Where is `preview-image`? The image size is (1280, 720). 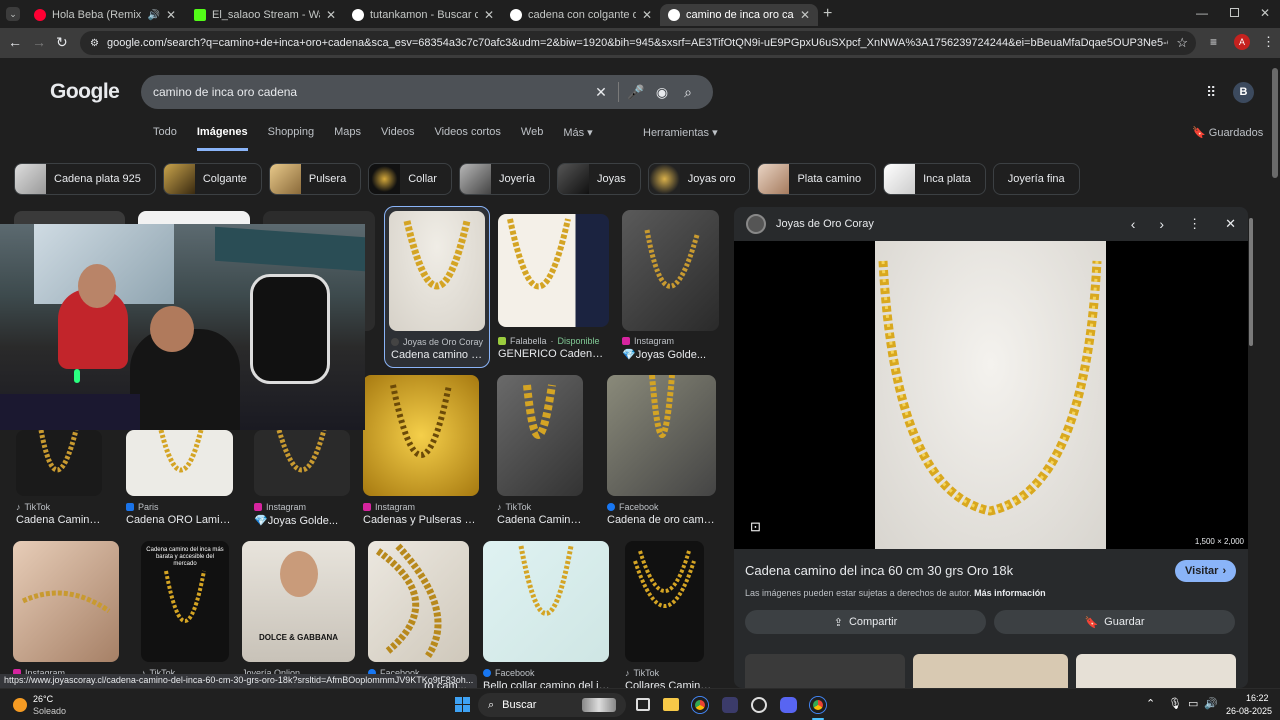
preview-image is located at coordinates (990, 395).